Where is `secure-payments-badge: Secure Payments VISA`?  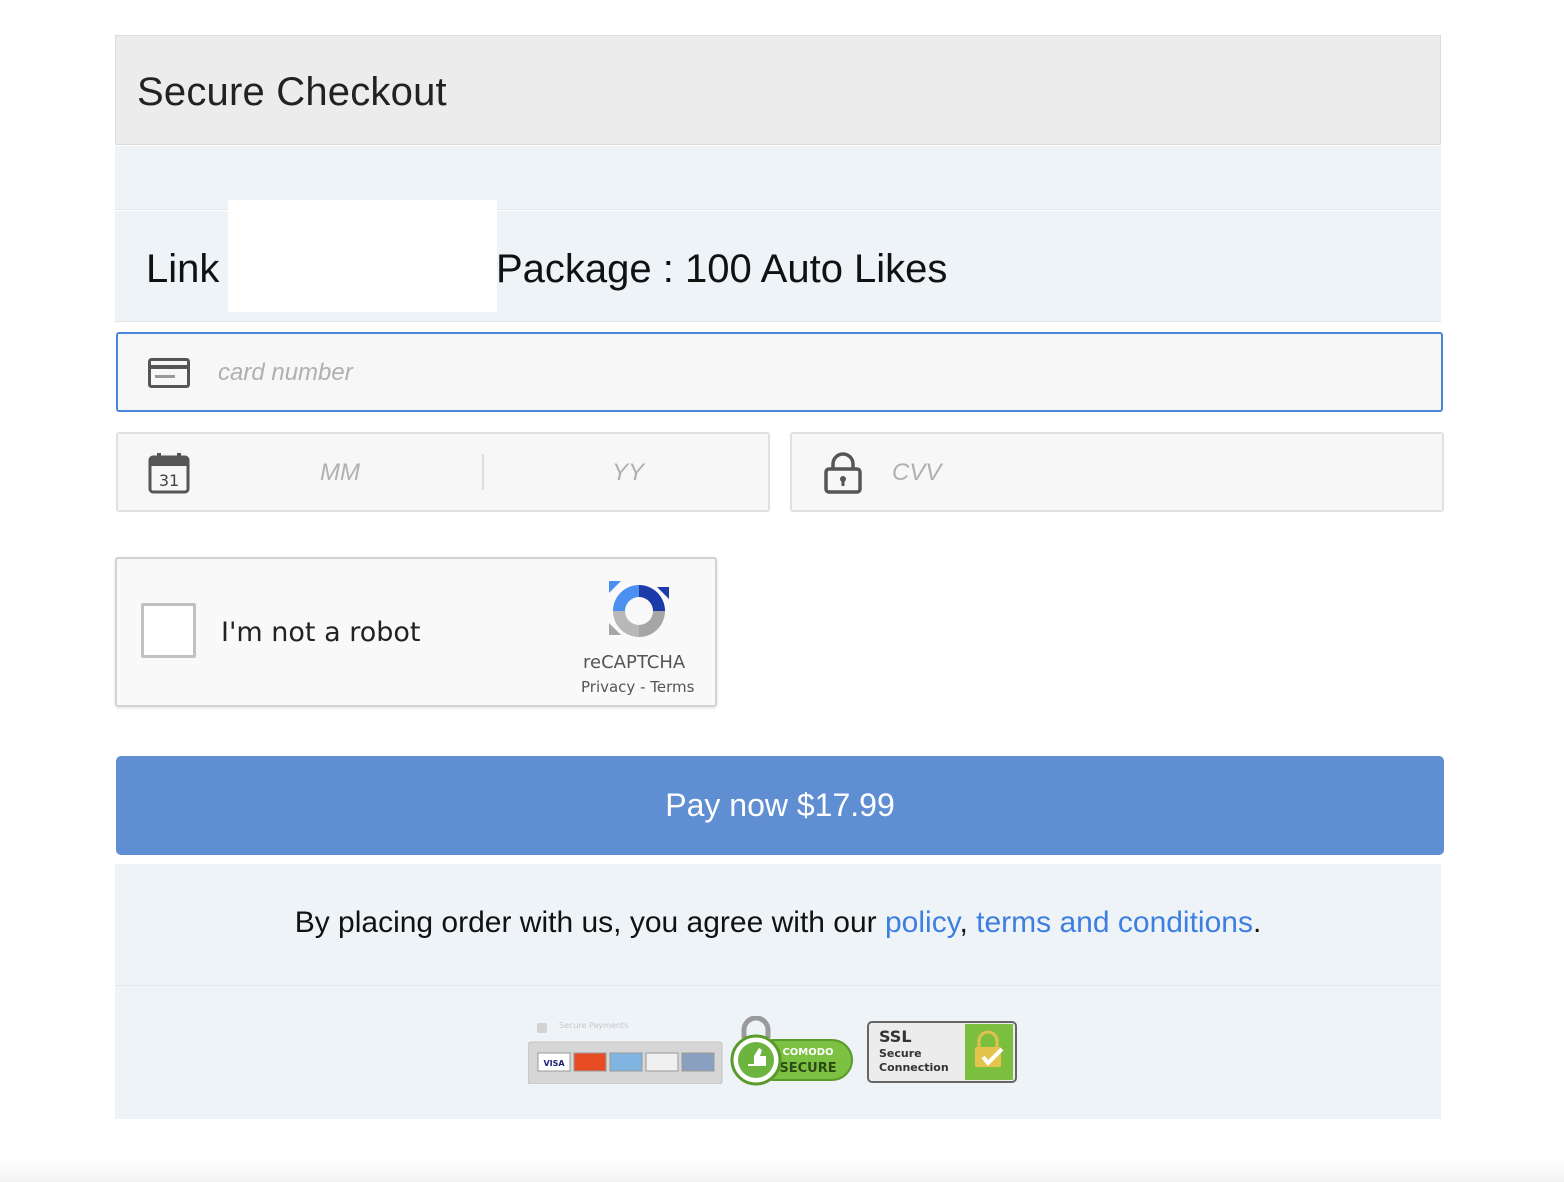 secure-payments-badge: Secure Payments VISA is located at coordinates (625, 1052).